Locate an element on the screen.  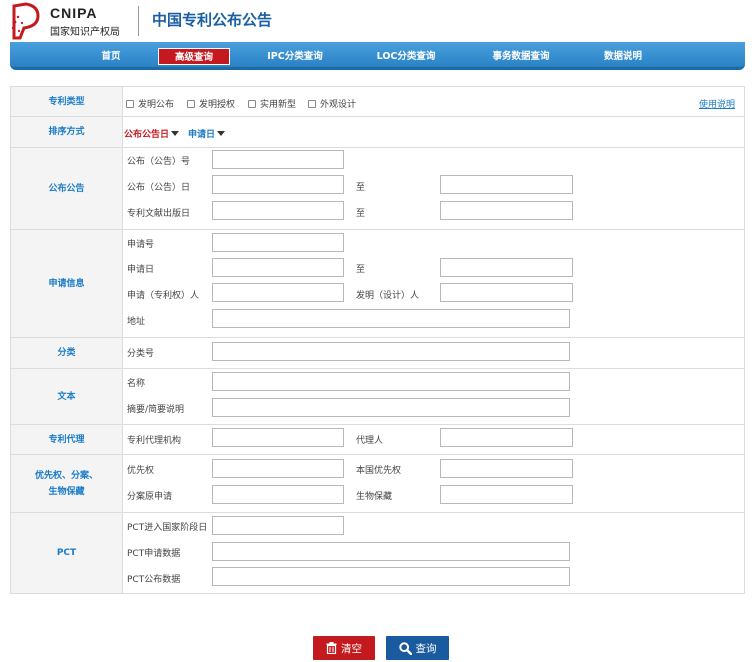
cnipa-emblem-icon is located at coordinates (25, 21).